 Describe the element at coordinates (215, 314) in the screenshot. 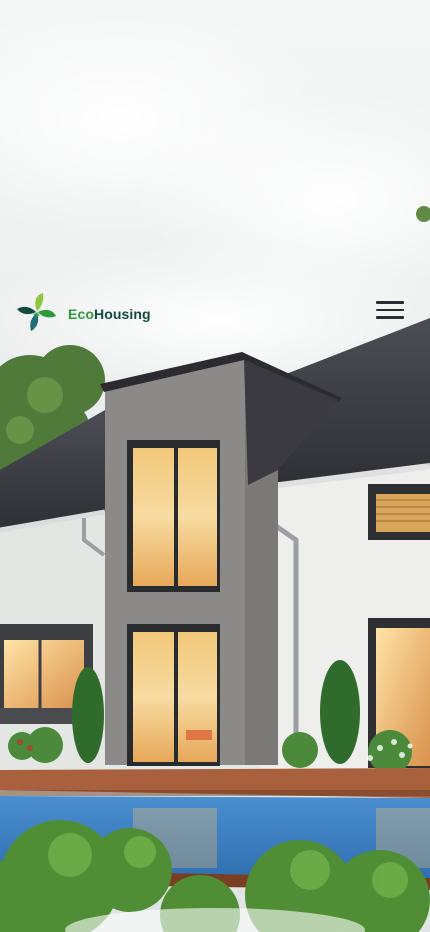

I see `top-navigation: EcoHousing` at that location.